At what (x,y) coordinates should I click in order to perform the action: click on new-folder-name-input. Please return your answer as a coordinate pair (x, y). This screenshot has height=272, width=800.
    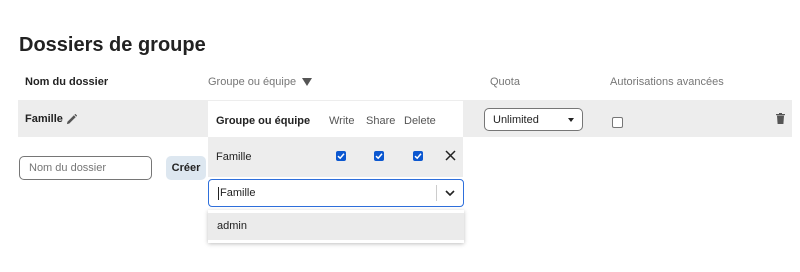
    Looking at the image, I should click on (85, 168).